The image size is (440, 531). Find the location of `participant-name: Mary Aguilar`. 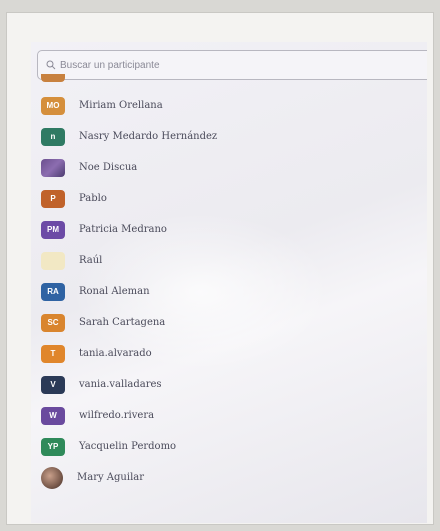

participant-name: Mary Aguilar is located at coordinates (111, 477).